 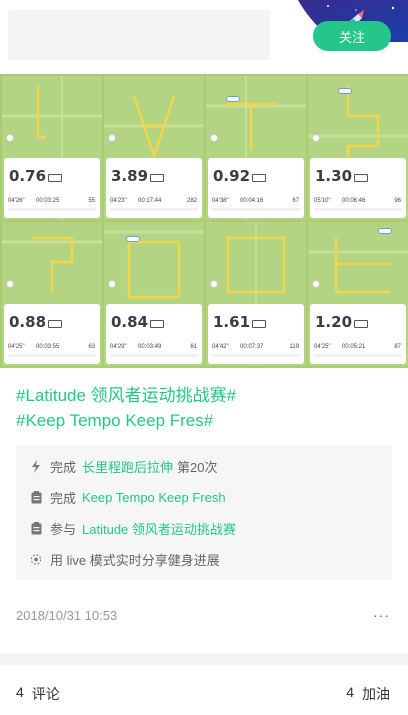 What do you see at coordinates (294, 347) in the screenshot?
I see `calories-value: 119` at bounding box center [294, 347].